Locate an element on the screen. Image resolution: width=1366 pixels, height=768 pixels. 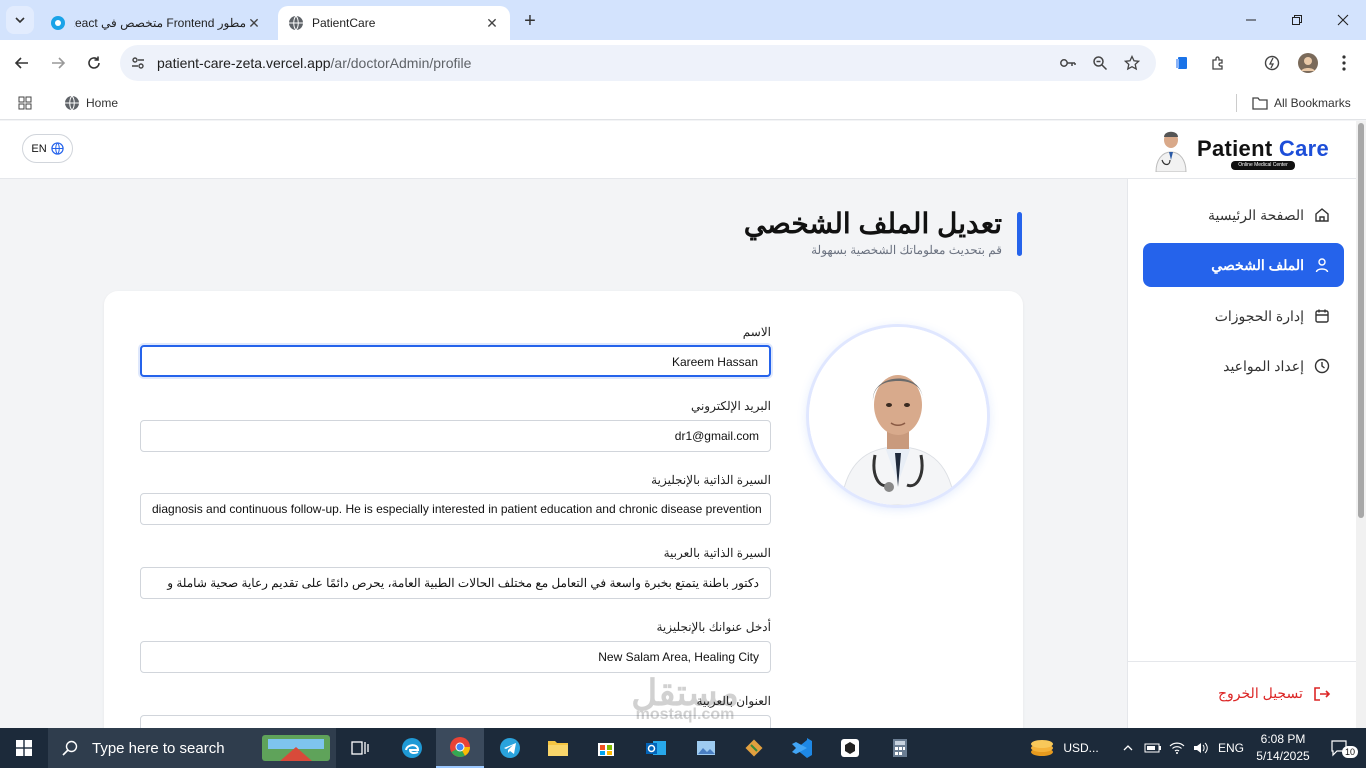
clock-time: 6:08 PM is located at coordinates (1283, 739).